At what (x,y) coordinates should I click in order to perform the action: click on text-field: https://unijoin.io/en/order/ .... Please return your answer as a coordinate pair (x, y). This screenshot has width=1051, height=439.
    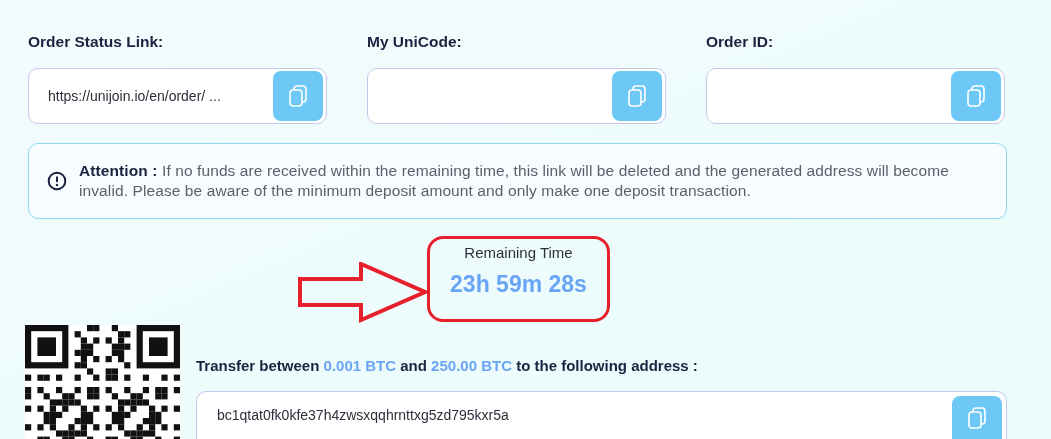
    Looking at the image, I should click on (177, 96).